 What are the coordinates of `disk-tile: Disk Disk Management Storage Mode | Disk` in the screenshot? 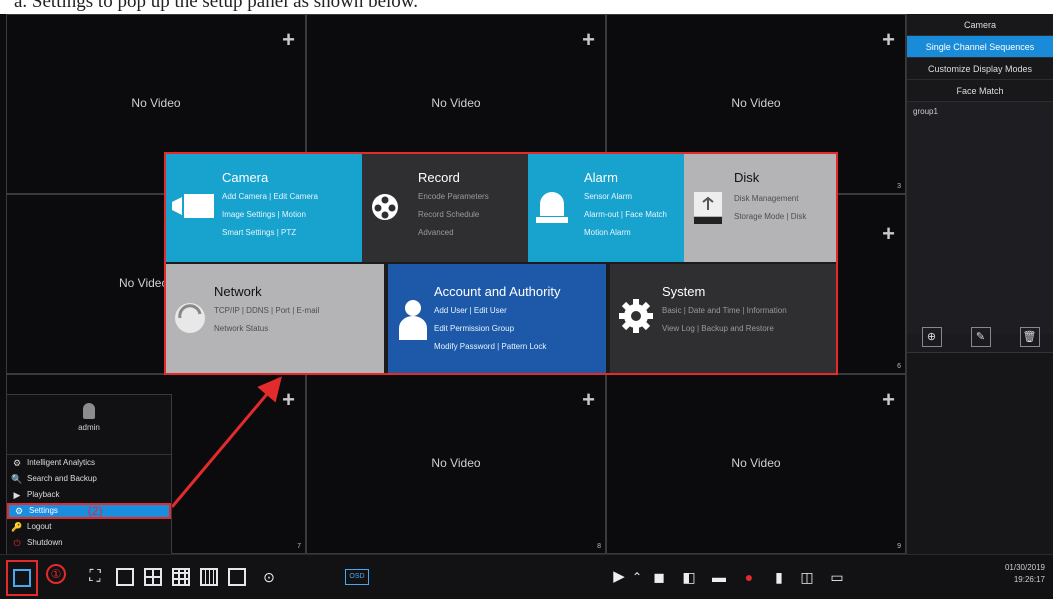 It's located at (760, 208).